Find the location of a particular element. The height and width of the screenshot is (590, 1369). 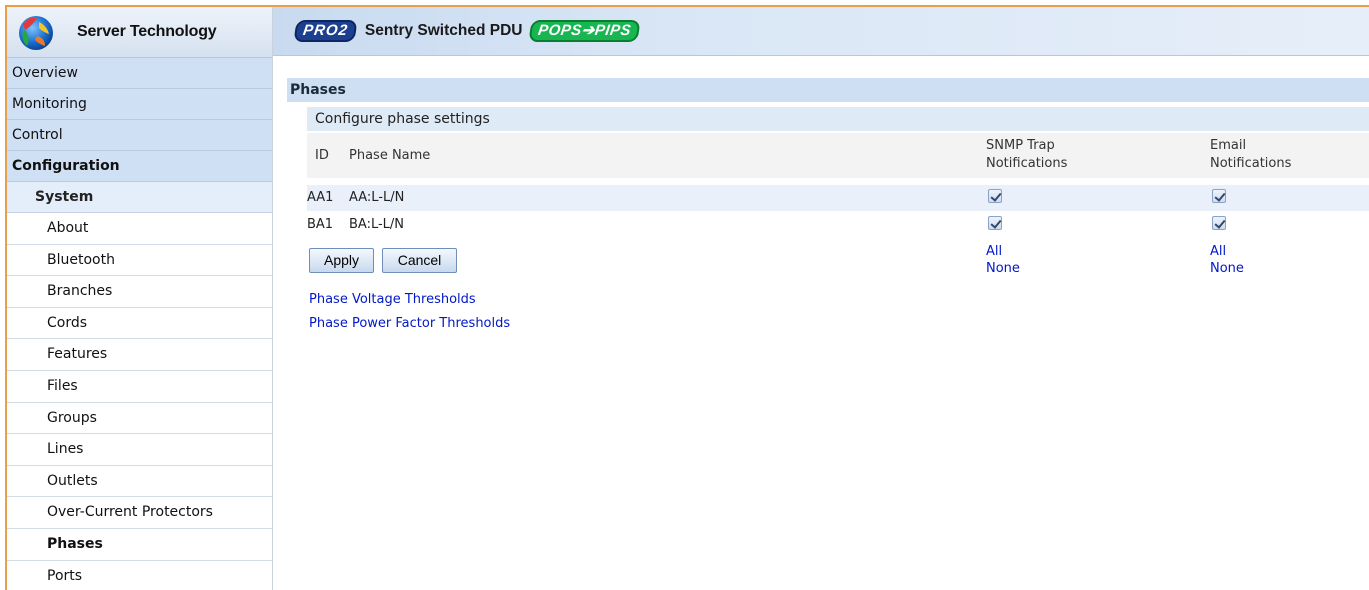

phase-id: AA1 is located at coordinates (320, 197).